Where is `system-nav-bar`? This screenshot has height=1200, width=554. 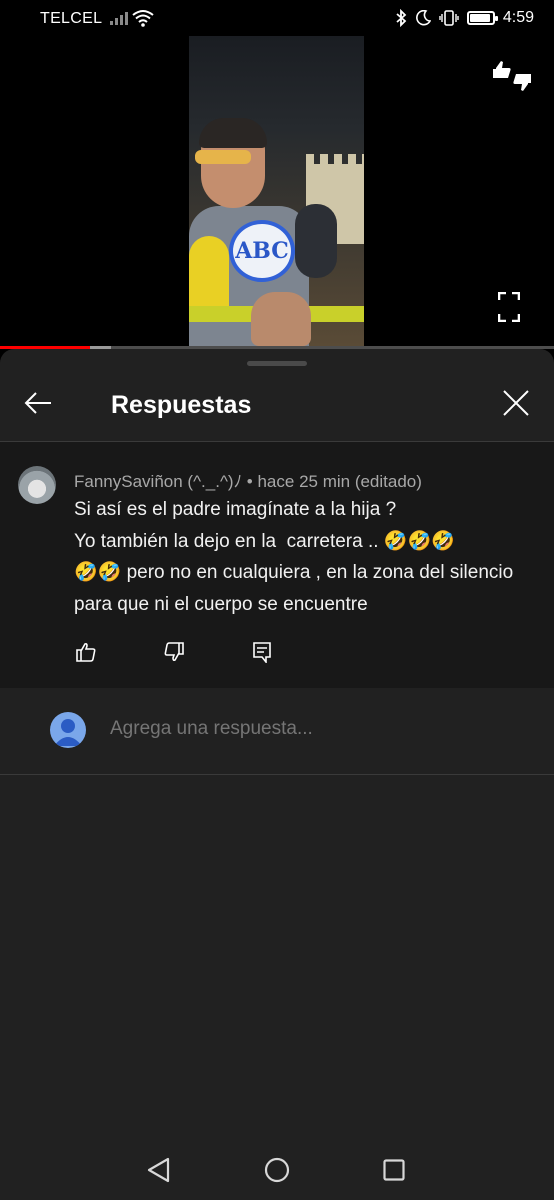 system-nav-bar is located at coordinates (277, 1170).